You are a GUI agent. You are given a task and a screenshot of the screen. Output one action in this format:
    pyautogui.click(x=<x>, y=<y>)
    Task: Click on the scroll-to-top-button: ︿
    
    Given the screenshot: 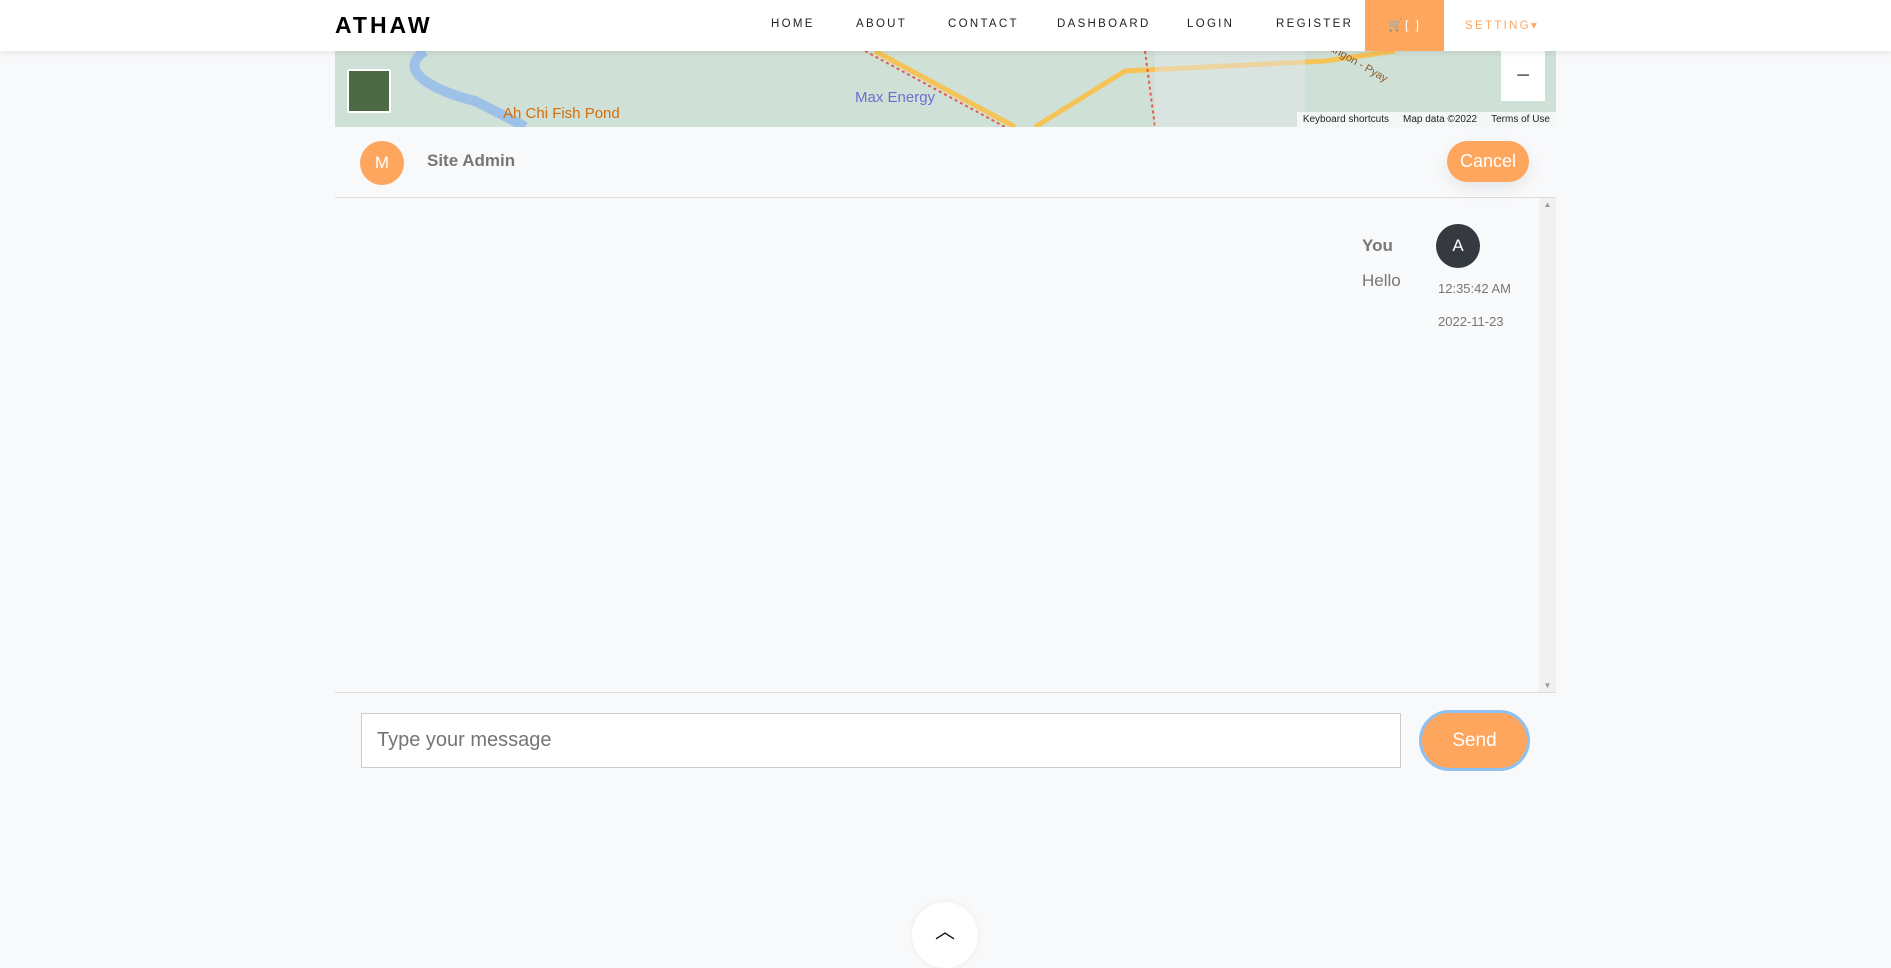 What is the action you would take?
    pyautogui.click(x=945, y=935)
    